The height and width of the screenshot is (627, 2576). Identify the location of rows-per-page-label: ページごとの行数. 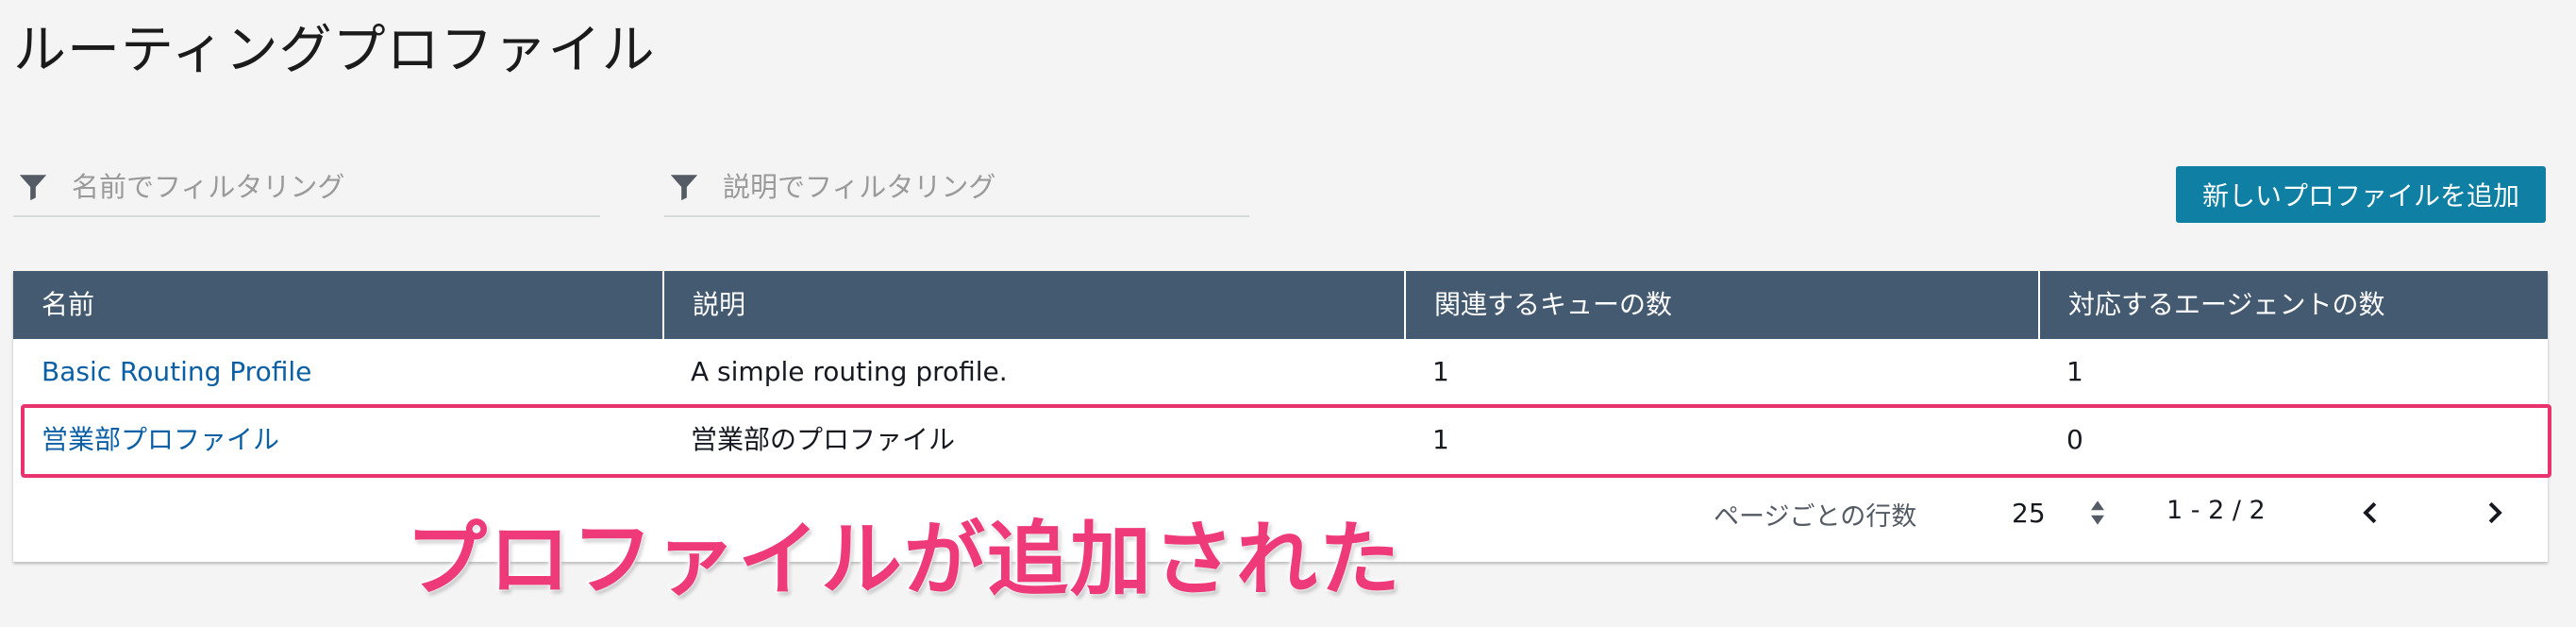
(1815, 517).